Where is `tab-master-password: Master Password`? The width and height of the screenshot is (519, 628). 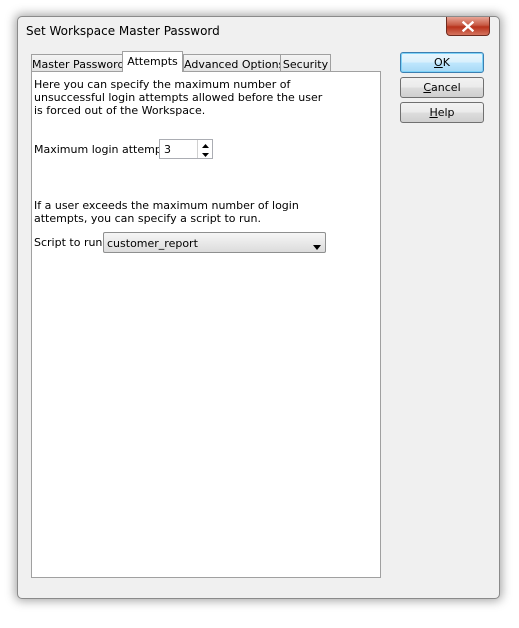 tab-master-password: Master Password is located at coordinates (78, 62).